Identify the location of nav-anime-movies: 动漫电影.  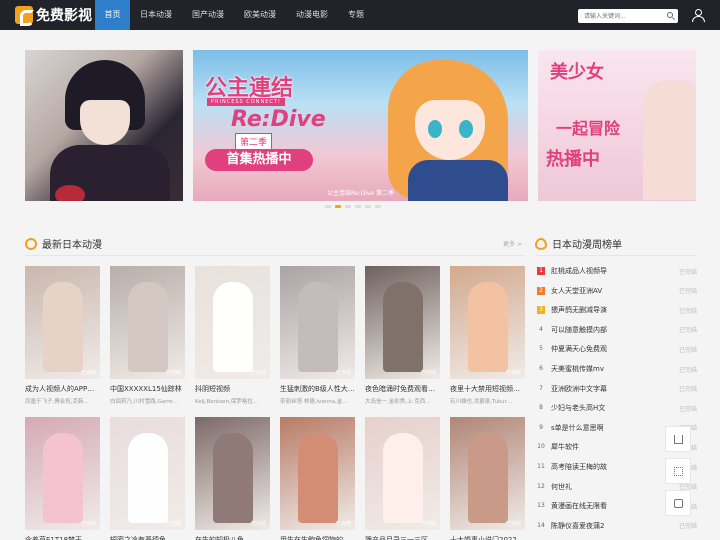
(312, 15).